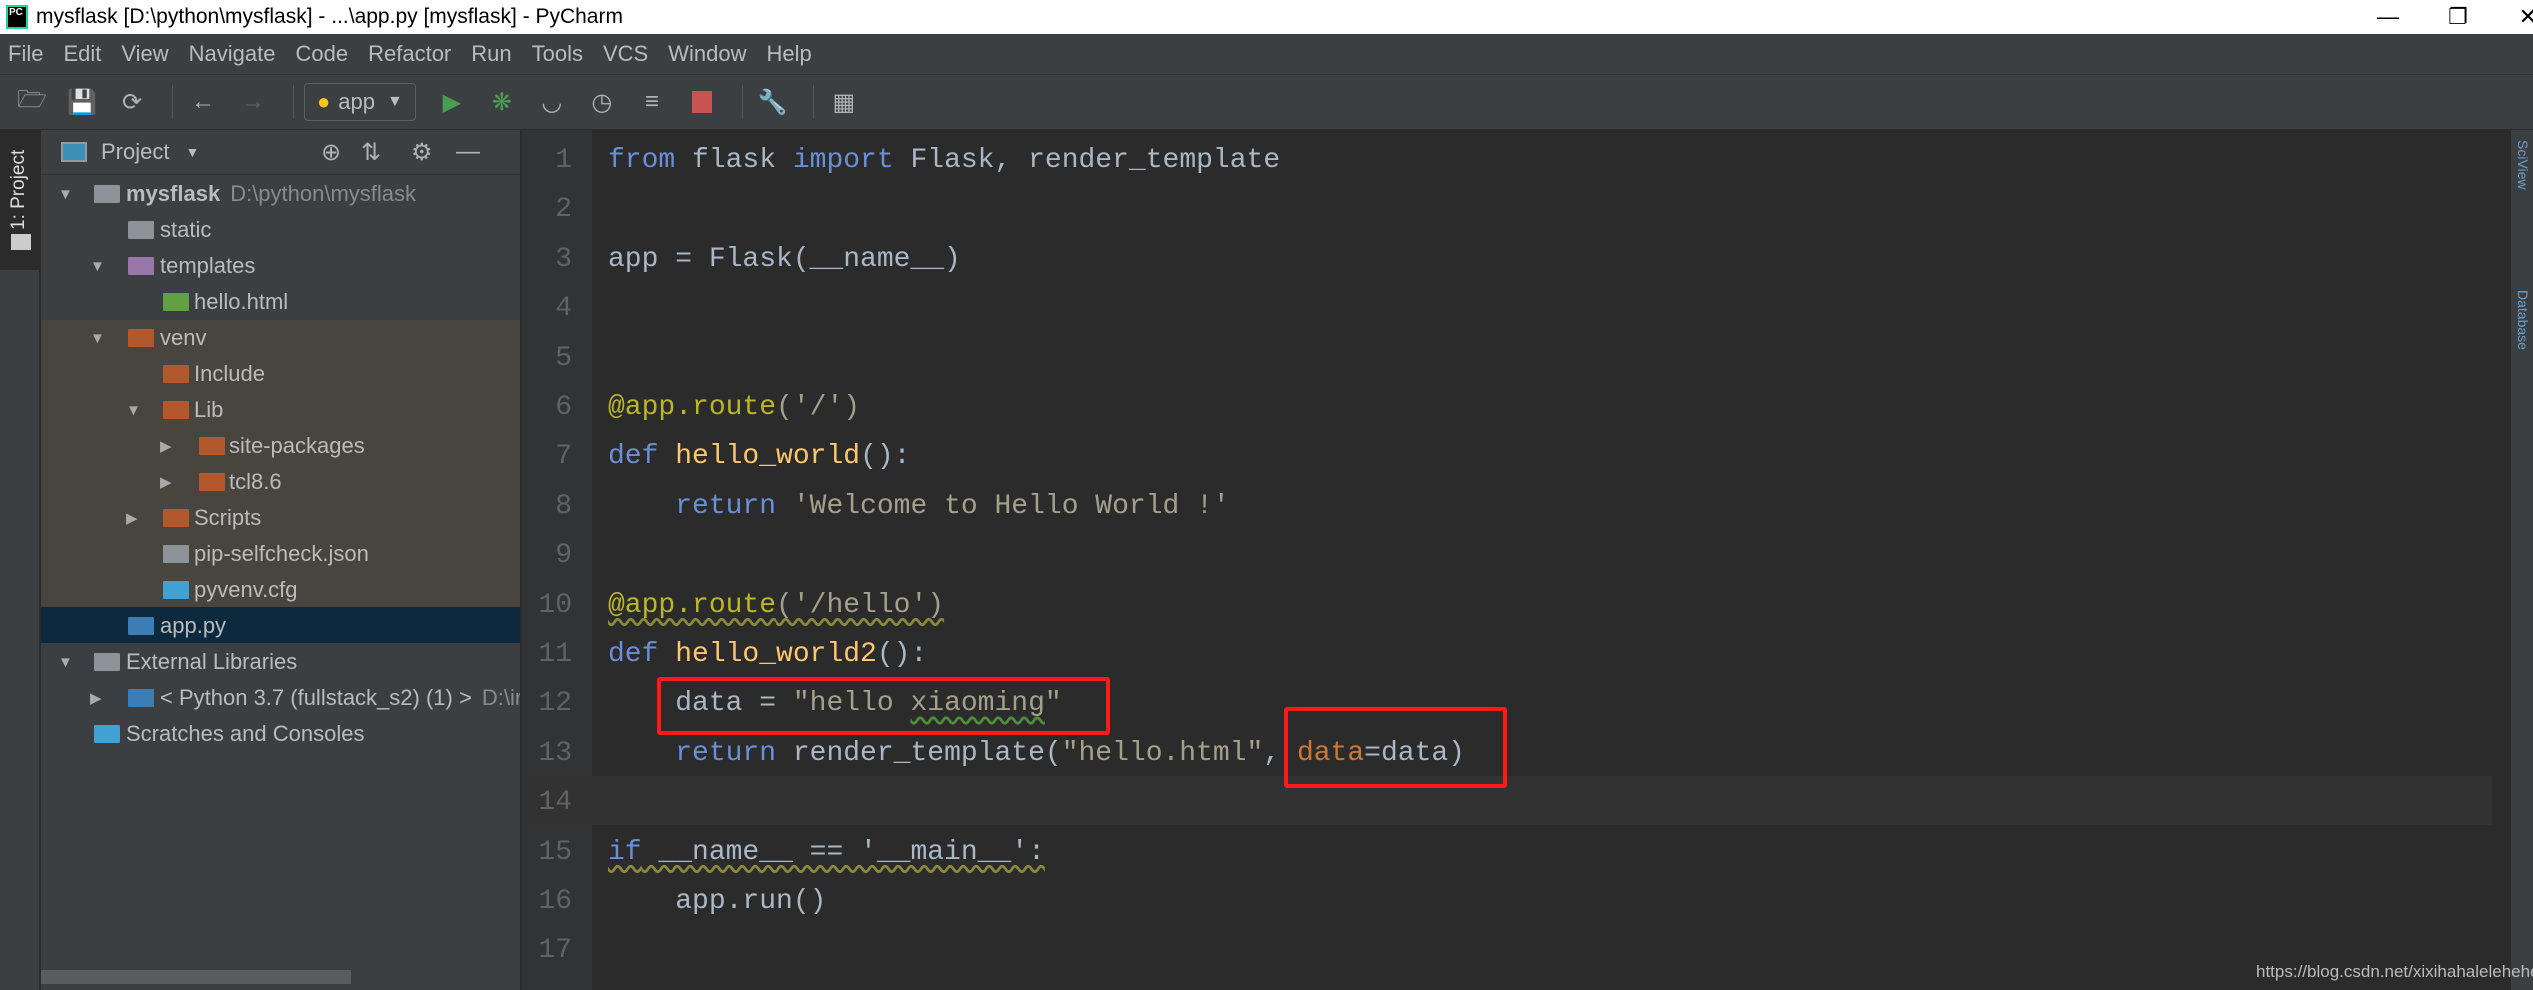 The height and width of the screenshot is (990, 2533). What do you see at coordinates (707, 54) in the screenshot?
I see `menu-window: Window` at bounding box center [707, 54].